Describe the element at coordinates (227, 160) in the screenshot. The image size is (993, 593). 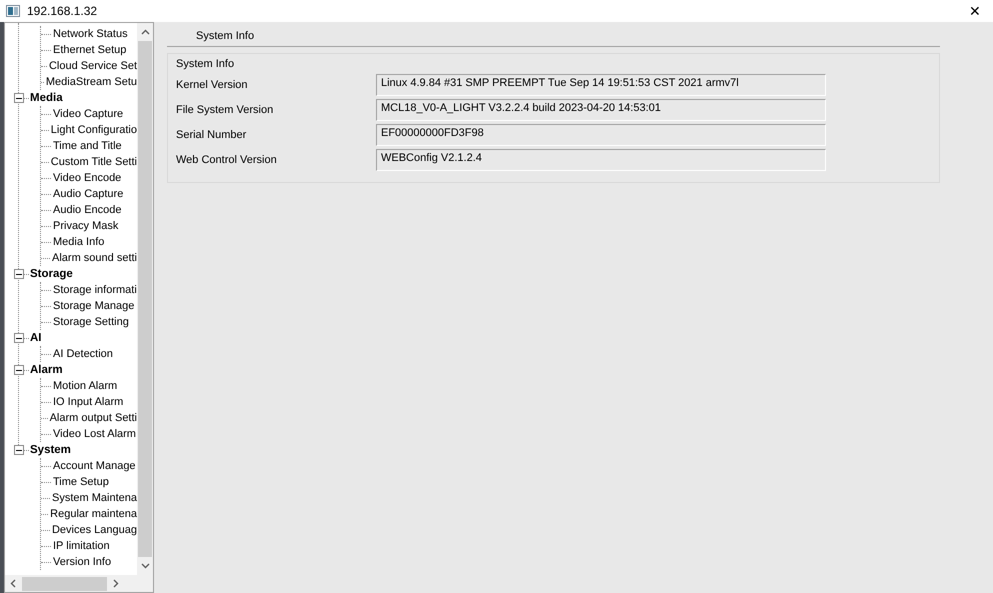
I see `field-label: Web Control Version` at that location.